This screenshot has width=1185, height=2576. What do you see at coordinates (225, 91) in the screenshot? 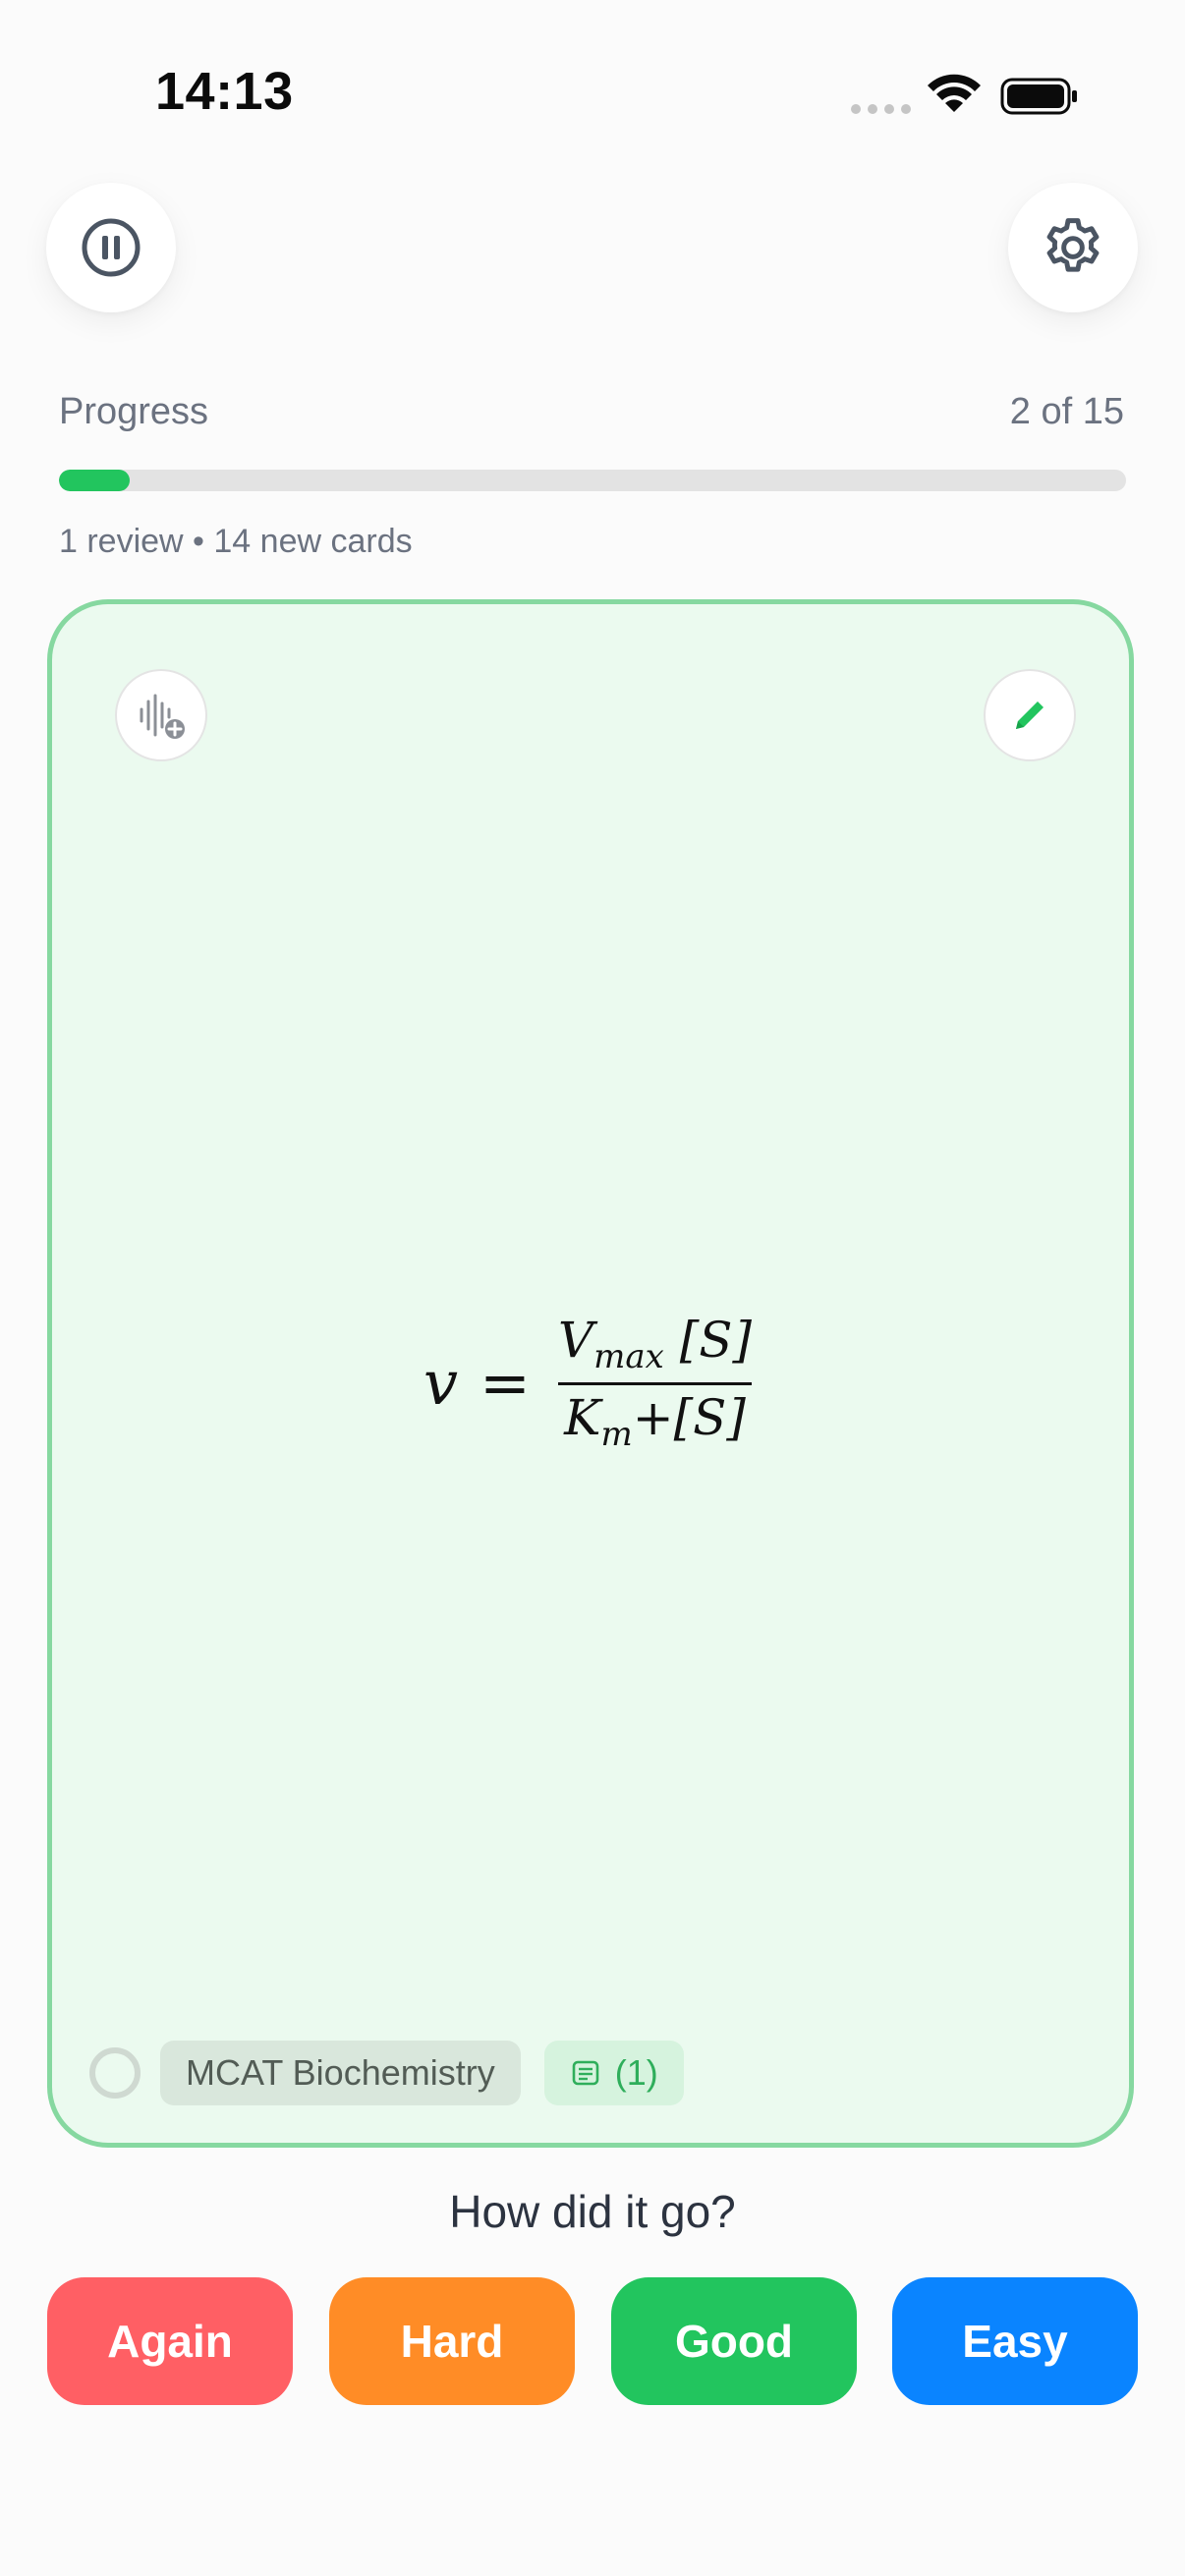
I see `status-time: 14:13` at bounding box center [225, 91].